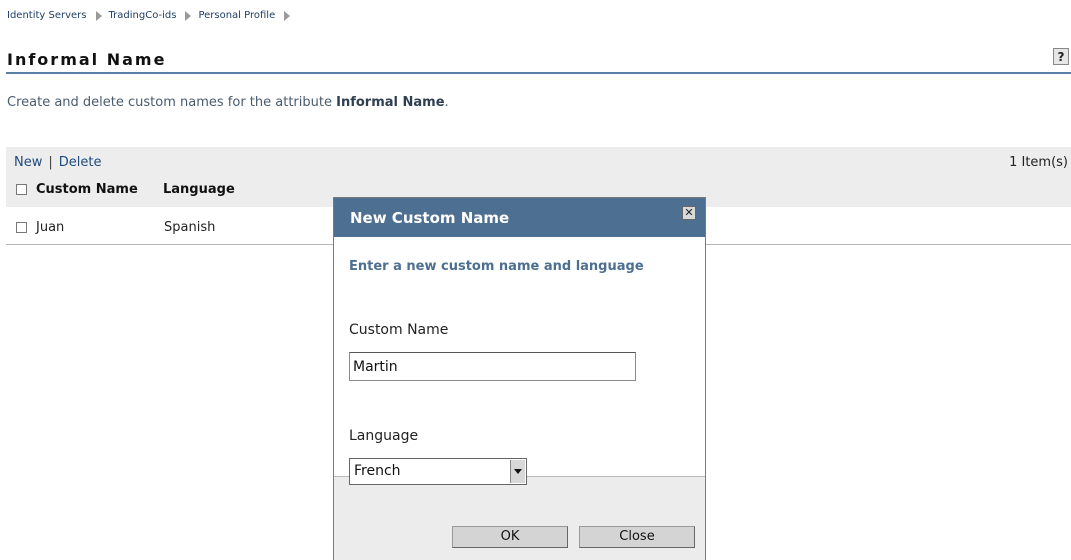 Image resolution: width=1071 pixels, height=560 pixels. What do you see at coordinates (21, 189) in the screenshot?
I see `select-all-checkbox` at bounding box center [21, 189].